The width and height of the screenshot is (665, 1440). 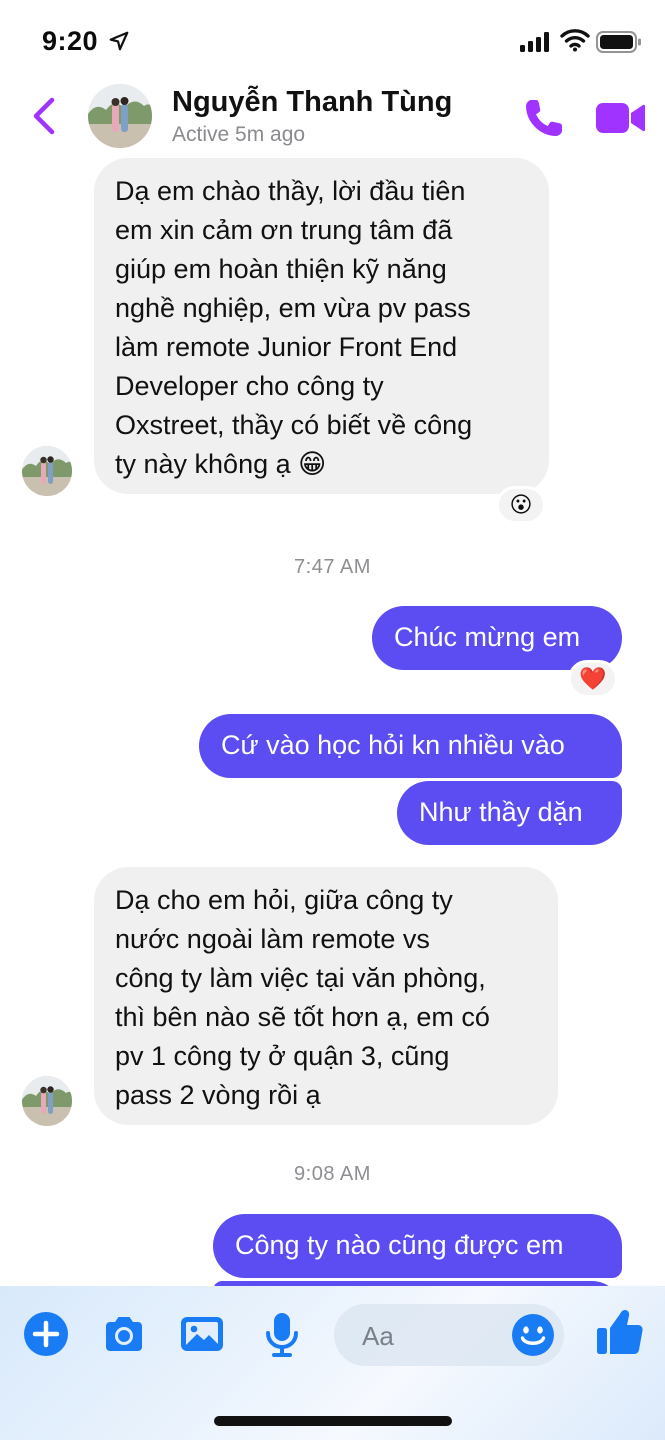 What do you see at coordinates (45, 116) in the screenshot?
I see `back-chevron-icon` at bounding box center [45, 116].